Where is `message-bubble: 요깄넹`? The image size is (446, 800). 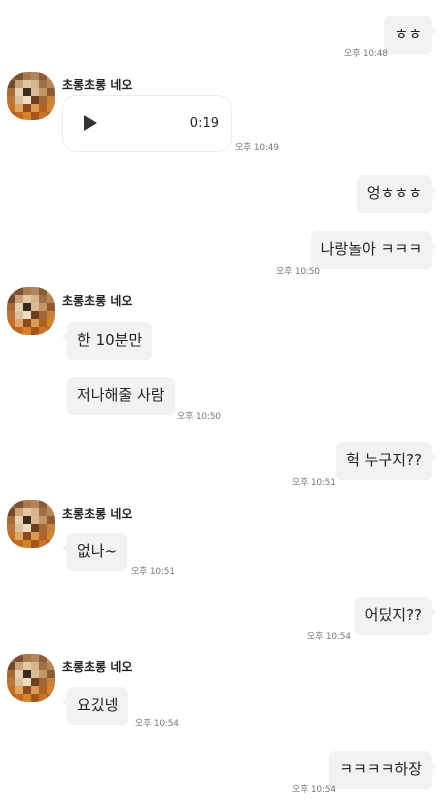 message-bubble: 요깄넹 is located at coordinates (95, 705).